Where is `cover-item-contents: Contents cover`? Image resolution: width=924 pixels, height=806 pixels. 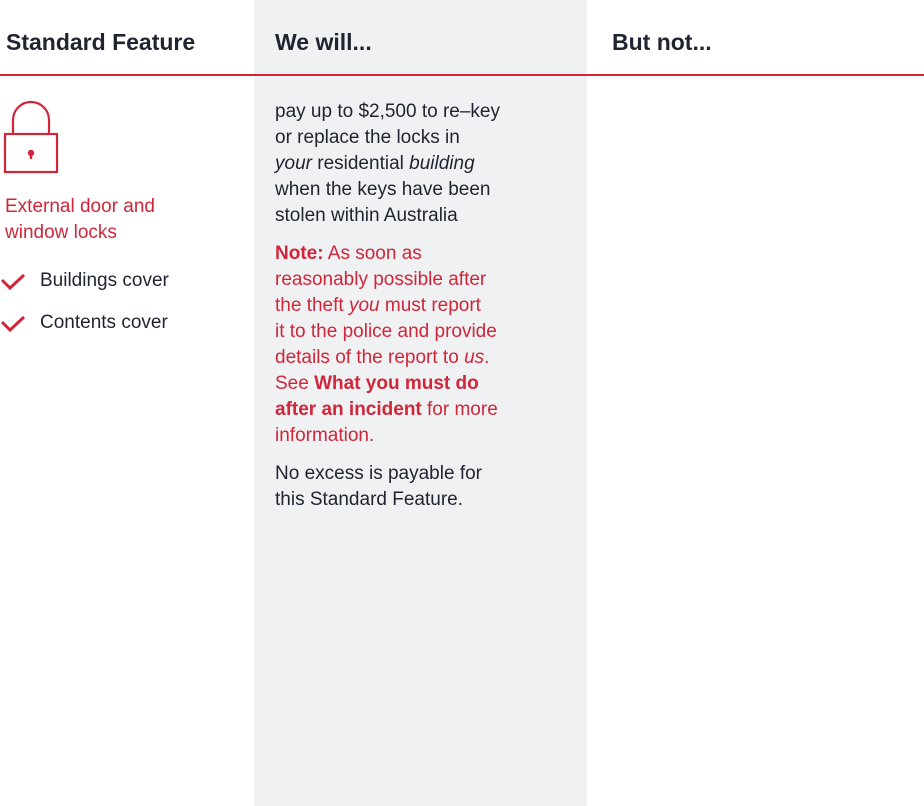
cover-item-contents: Contents cover is located at coordinates (125, 323).